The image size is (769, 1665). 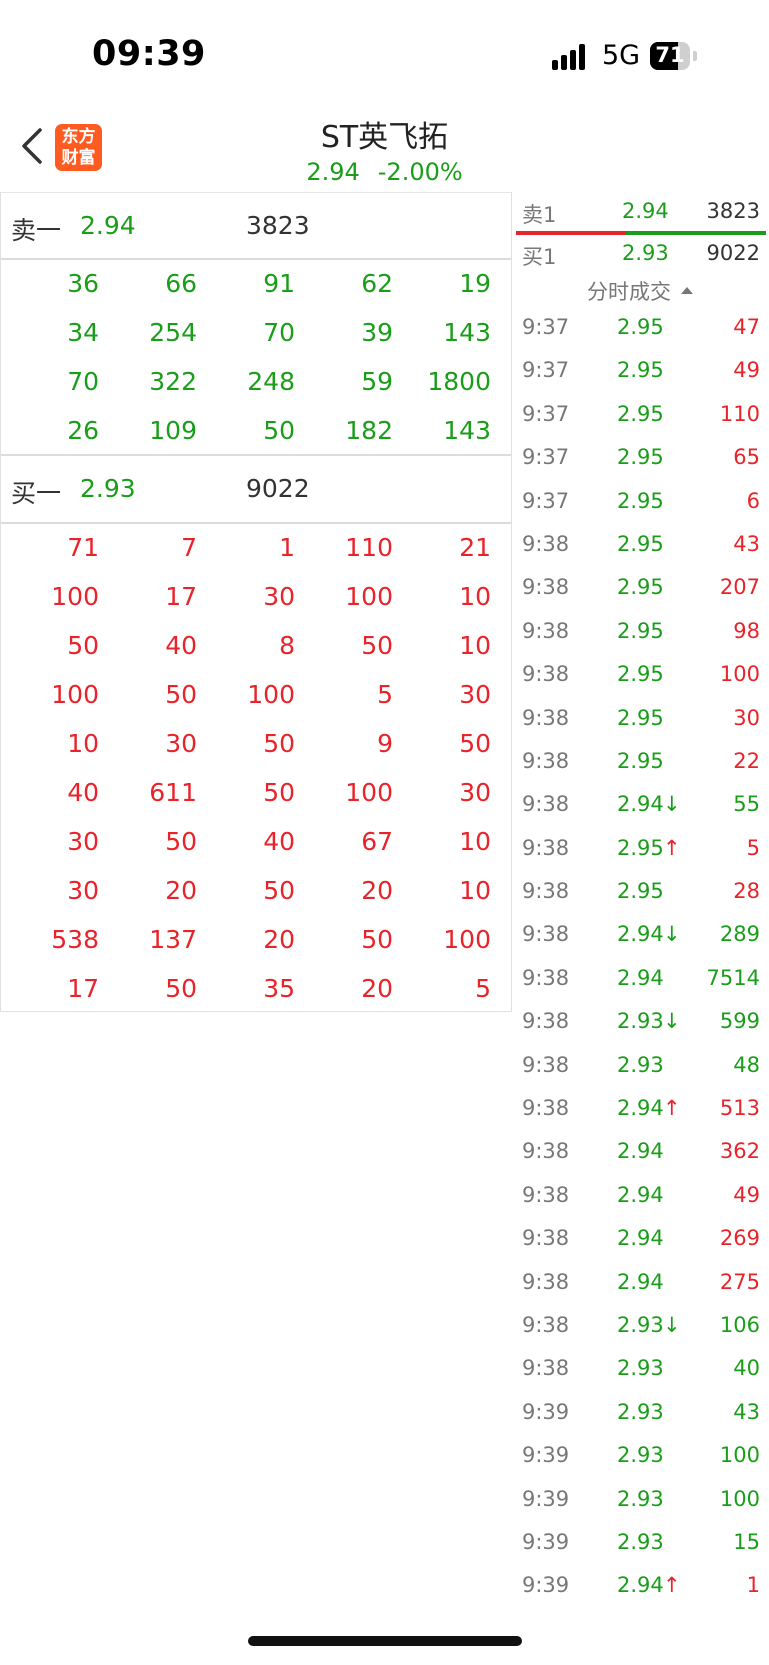 What do you see at coordinates (640, 761) in the screenshot?
I see `tick-row: 9:38 2.95 22` at bounding box center [640, 761].